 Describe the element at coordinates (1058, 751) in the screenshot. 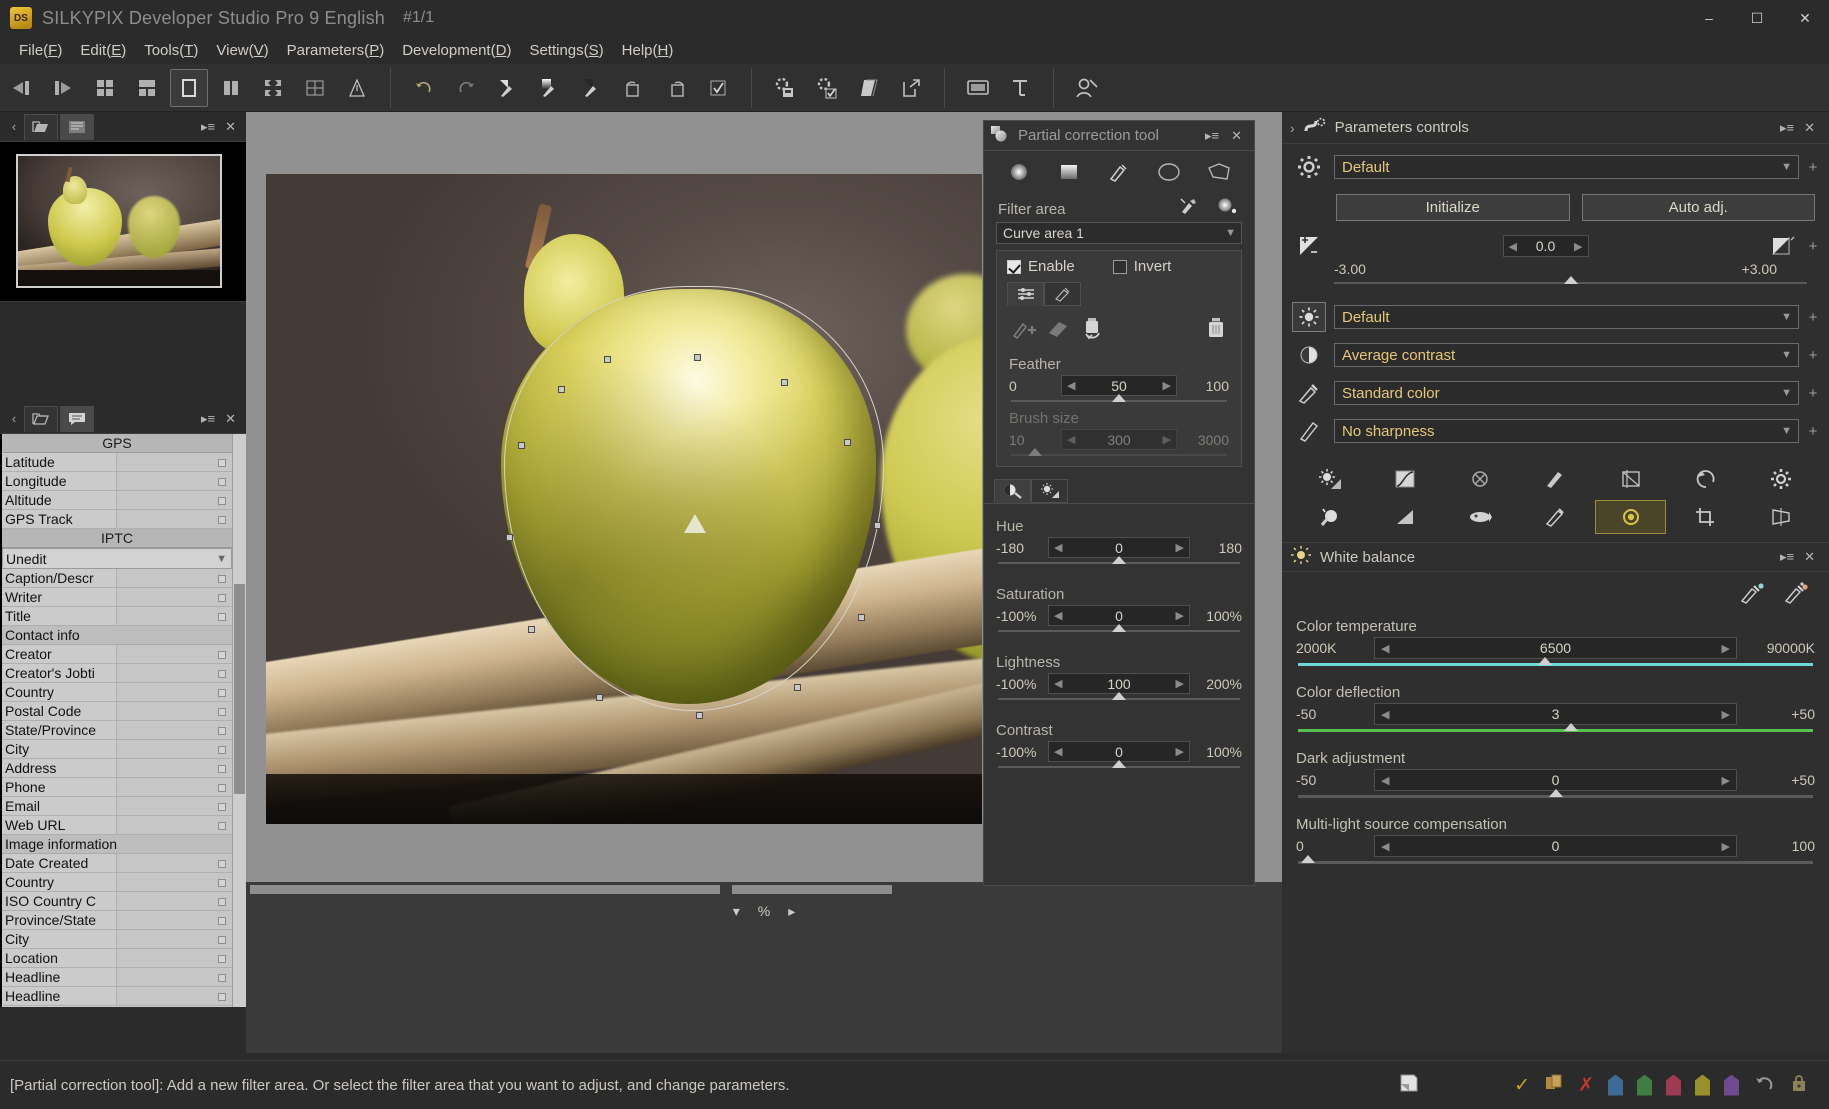

I see `contrast-decrease-icon: ◀` at that location.